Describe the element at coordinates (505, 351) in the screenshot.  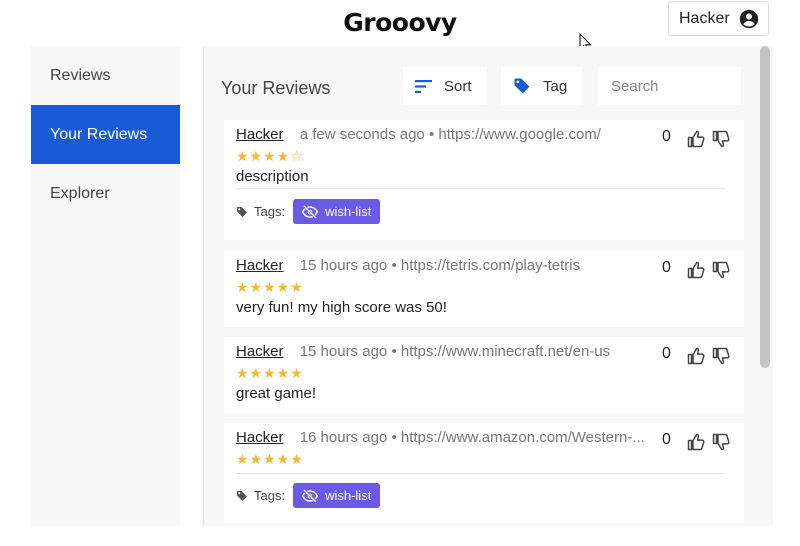
I see `review-url: https://www.minecraft.net/en-us` at that location.